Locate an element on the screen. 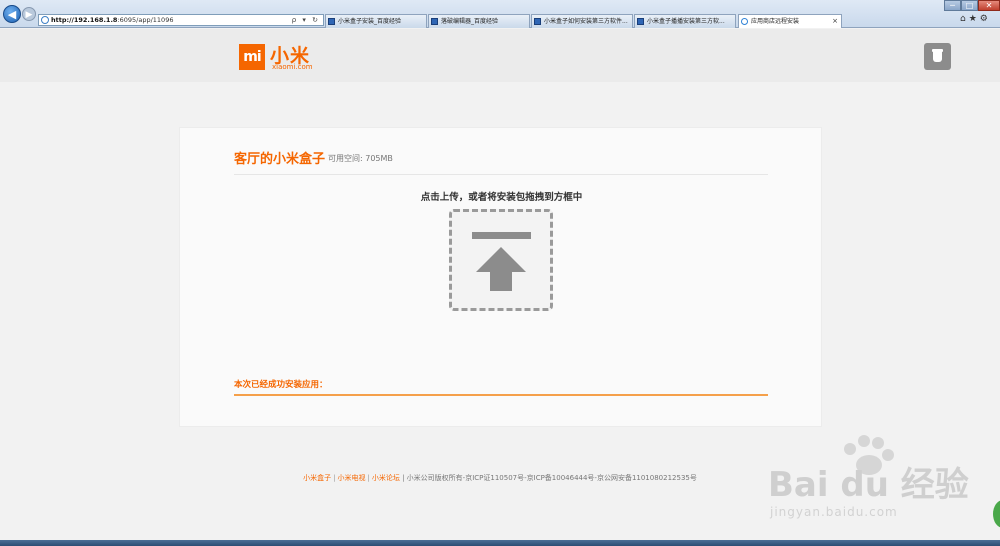 The image size is (1000, 546). address-bar: http://192.168.1.8:6095/app/11096 ρ ▾ ↻ is located at coordinates (181, 20).